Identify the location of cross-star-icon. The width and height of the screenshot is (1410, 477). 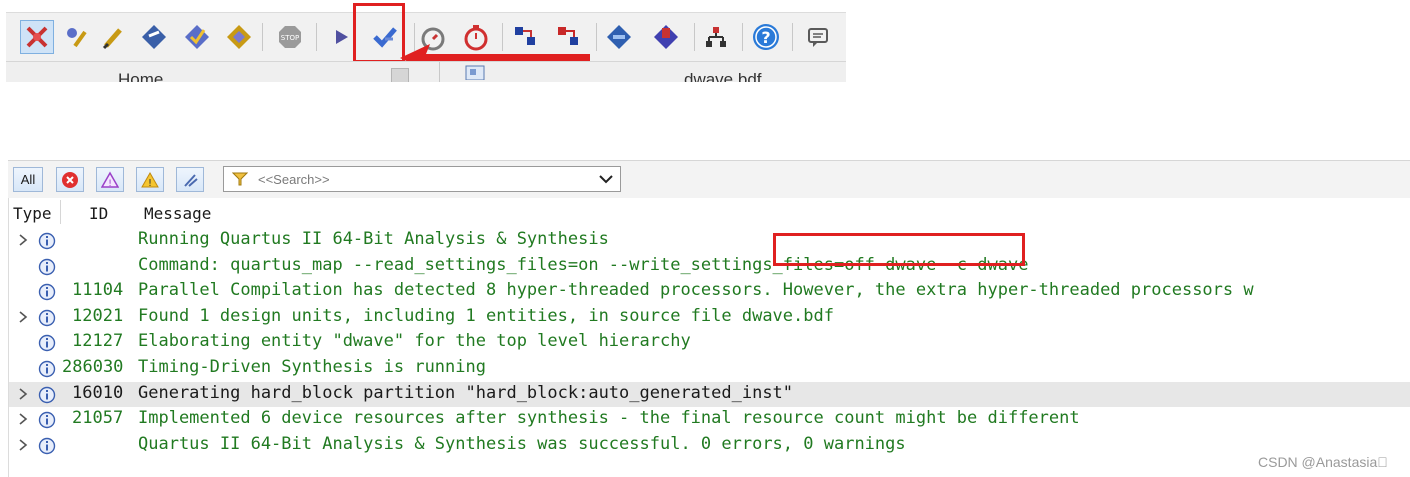
(37, 37).